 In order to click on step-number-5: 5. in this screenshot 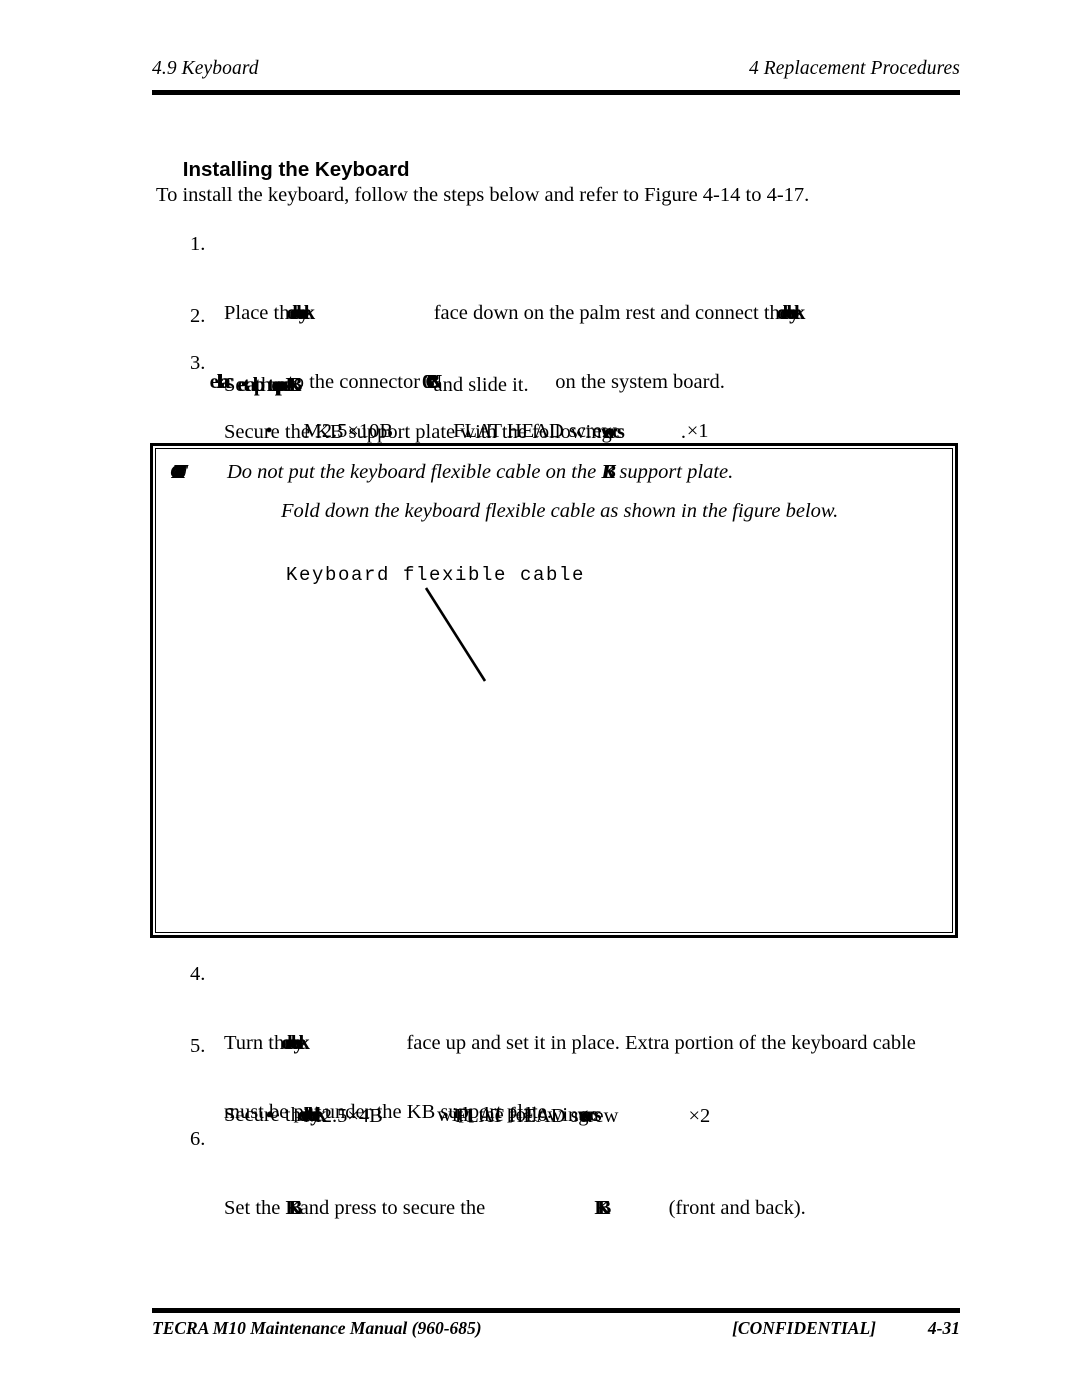, I will do `click(198, 1046)`.